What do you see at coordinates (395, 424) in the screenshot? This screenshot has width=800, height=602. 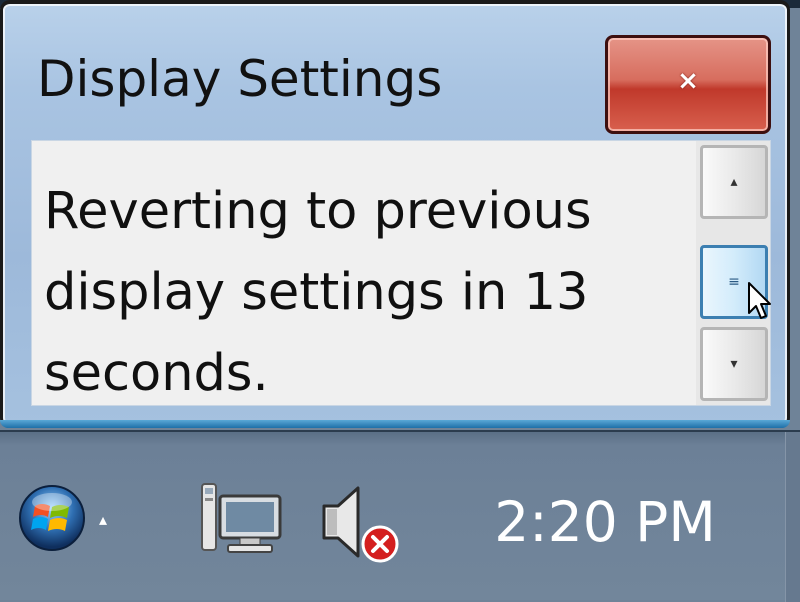 I see `dialog-bottom-border` at bounding box center [395, 424].